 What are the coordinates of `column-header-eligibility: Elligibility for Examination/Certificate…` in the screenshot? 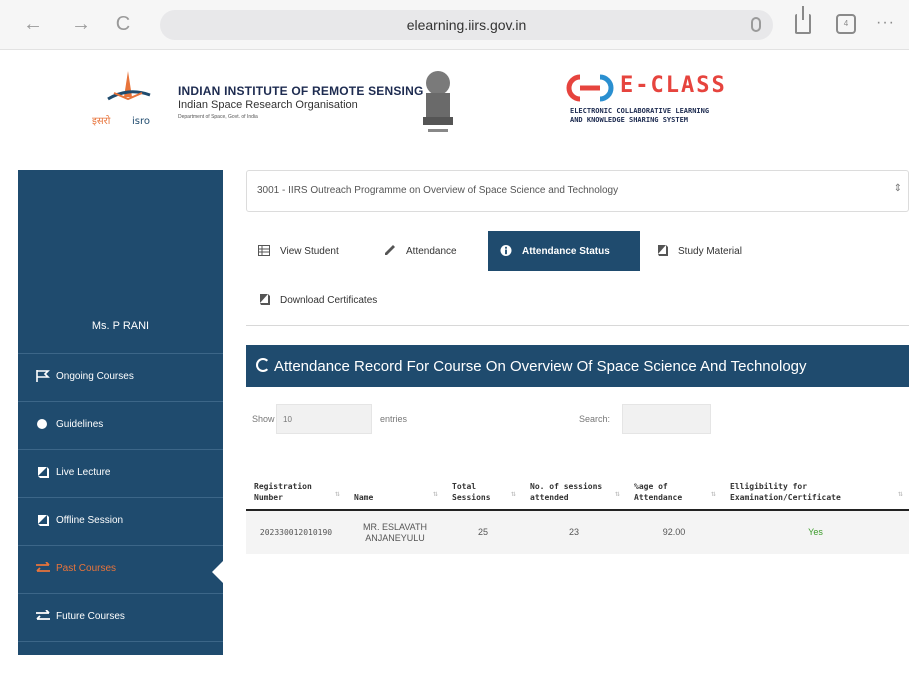 It's located at (815, 479).